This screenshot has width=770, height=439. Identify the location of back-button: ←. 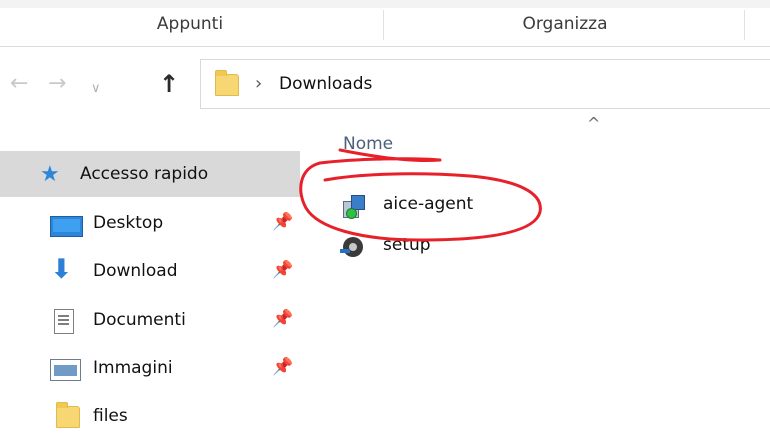
(19, 84).